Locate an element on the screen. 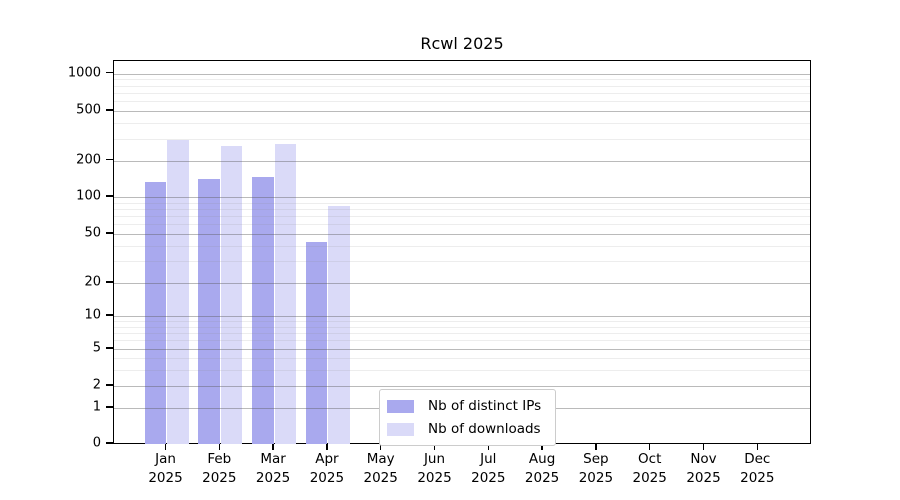  legend-item-downloads: Nb of downloads is located at coordinates (466, 429).